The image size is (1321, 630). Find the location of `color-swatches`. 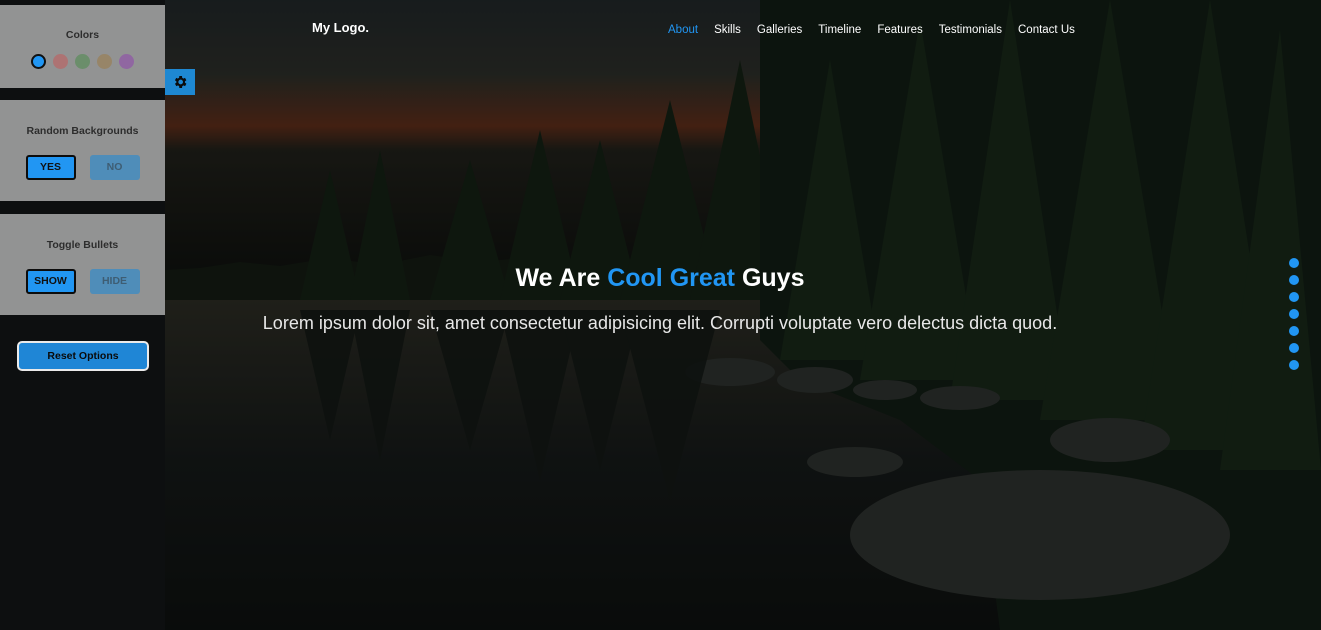

color-swatches is located at coordinates (82, 61).